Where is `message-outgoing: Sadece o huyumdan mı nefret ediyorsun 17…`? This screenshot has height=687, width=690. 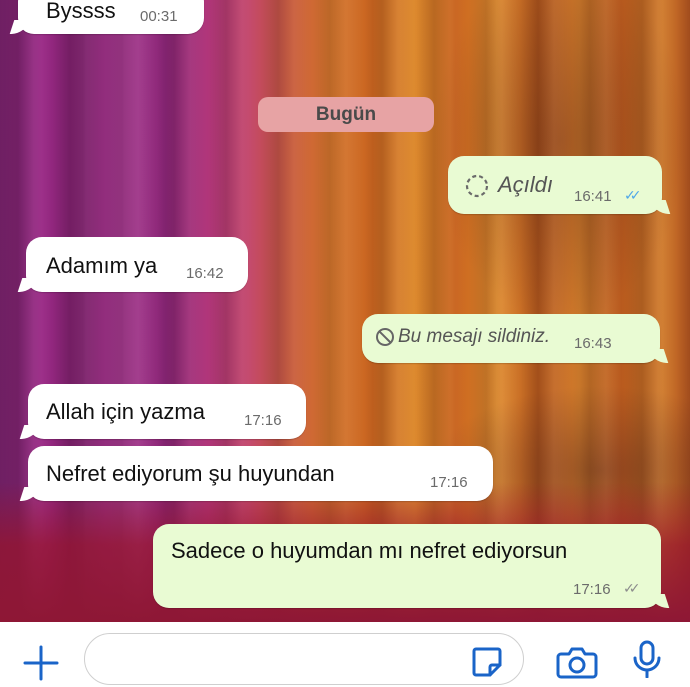
message-outgoing: Sadece o huyumdan mı nefret ediyorsun 17… is located at coordinates (407, 566).